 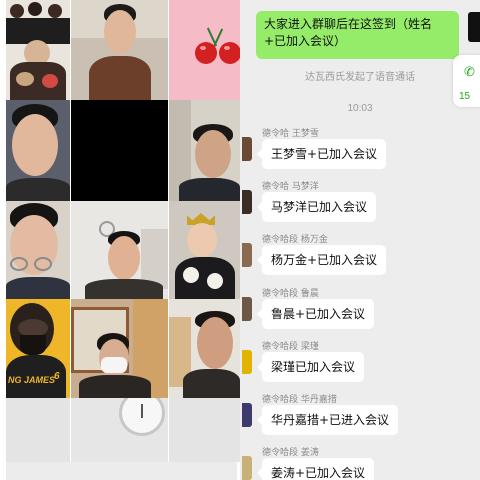 What do you see at coordinates (321, 260) in the screenshot?
I see `message-bubble: 杨万金+已加入会议` at bounding box center [321, 260].